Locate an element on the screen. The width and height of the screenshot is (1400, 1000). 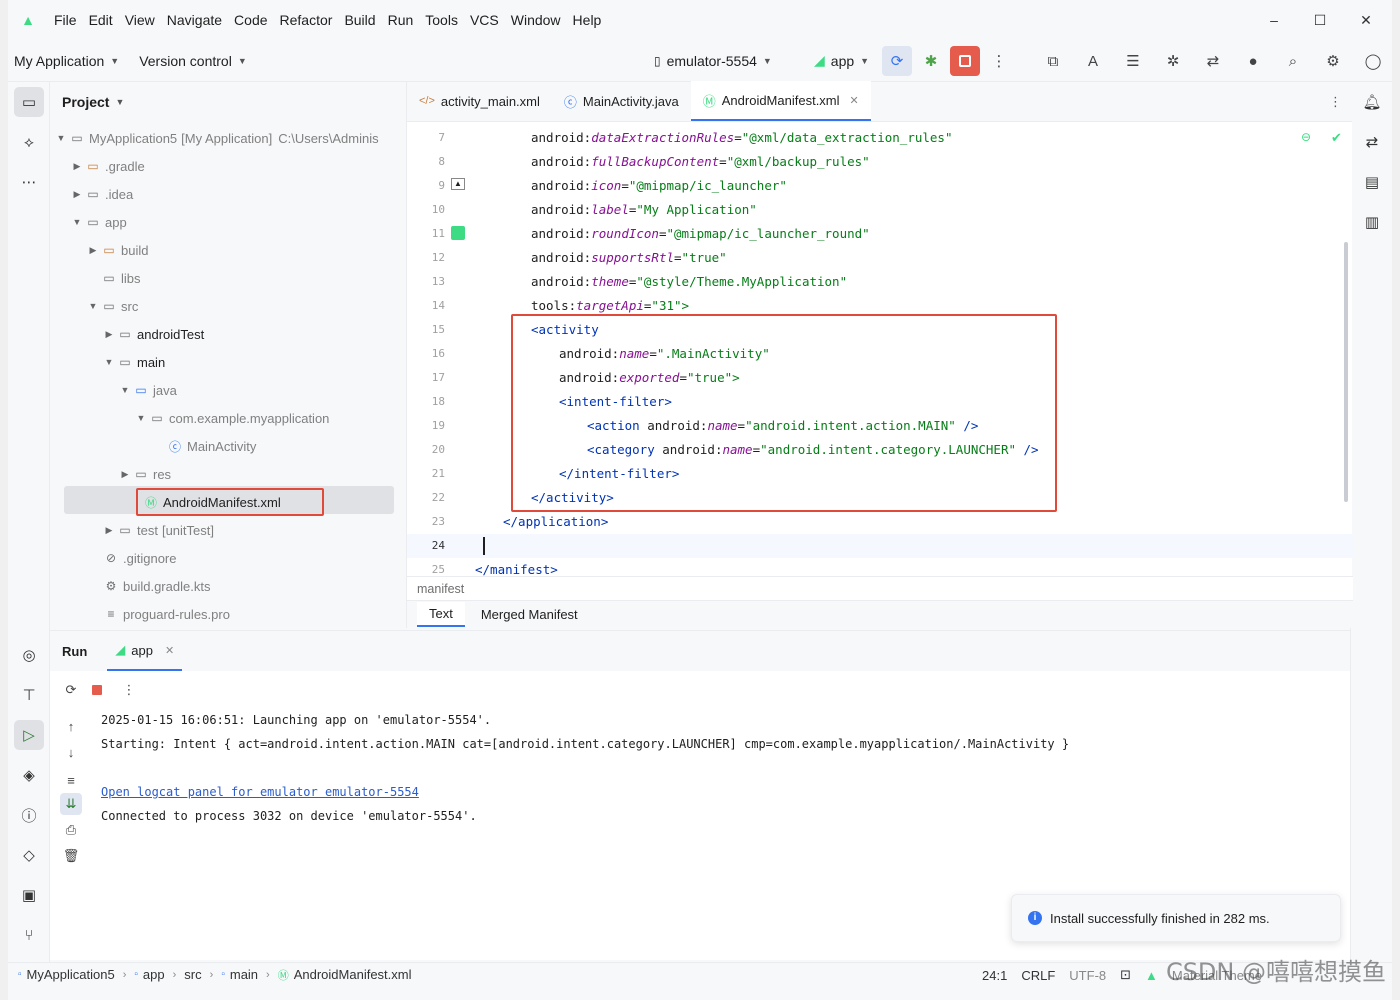
breadcrumb-main: ▫ main is located at coordinates (239, 974).